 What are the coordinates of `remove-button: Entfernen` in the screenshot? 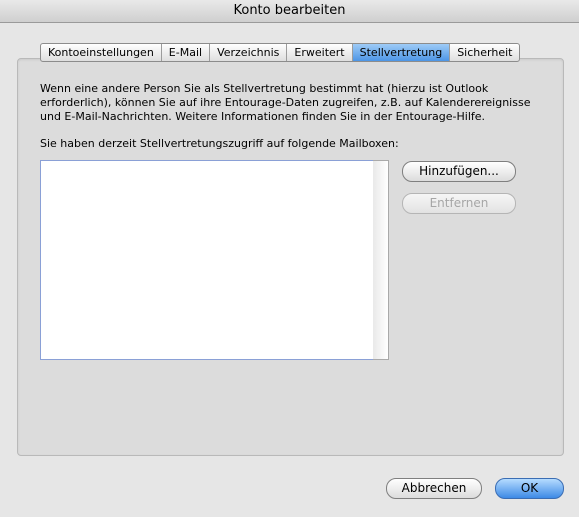 It's located at (459, 203).